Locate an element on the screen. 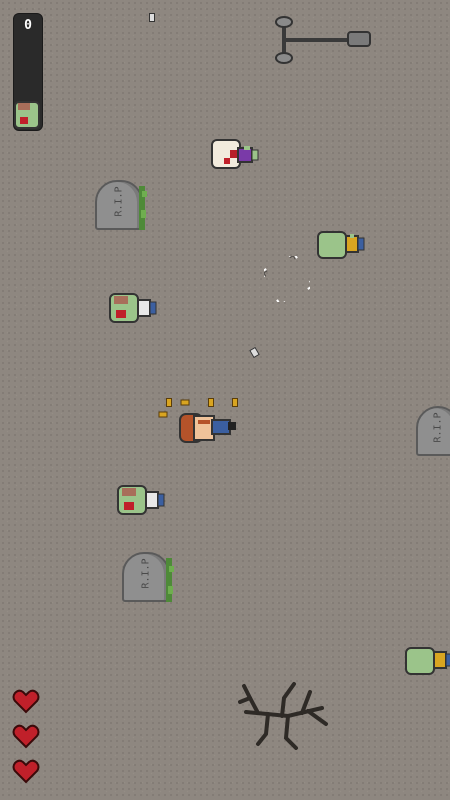 The height and width of the screenshot is (800, 450). crosshair-icon is located at coordinates (287, 279).